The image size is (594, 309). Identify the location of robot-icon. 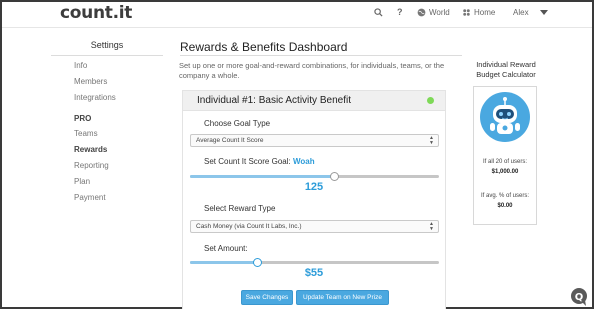
(505, 121).